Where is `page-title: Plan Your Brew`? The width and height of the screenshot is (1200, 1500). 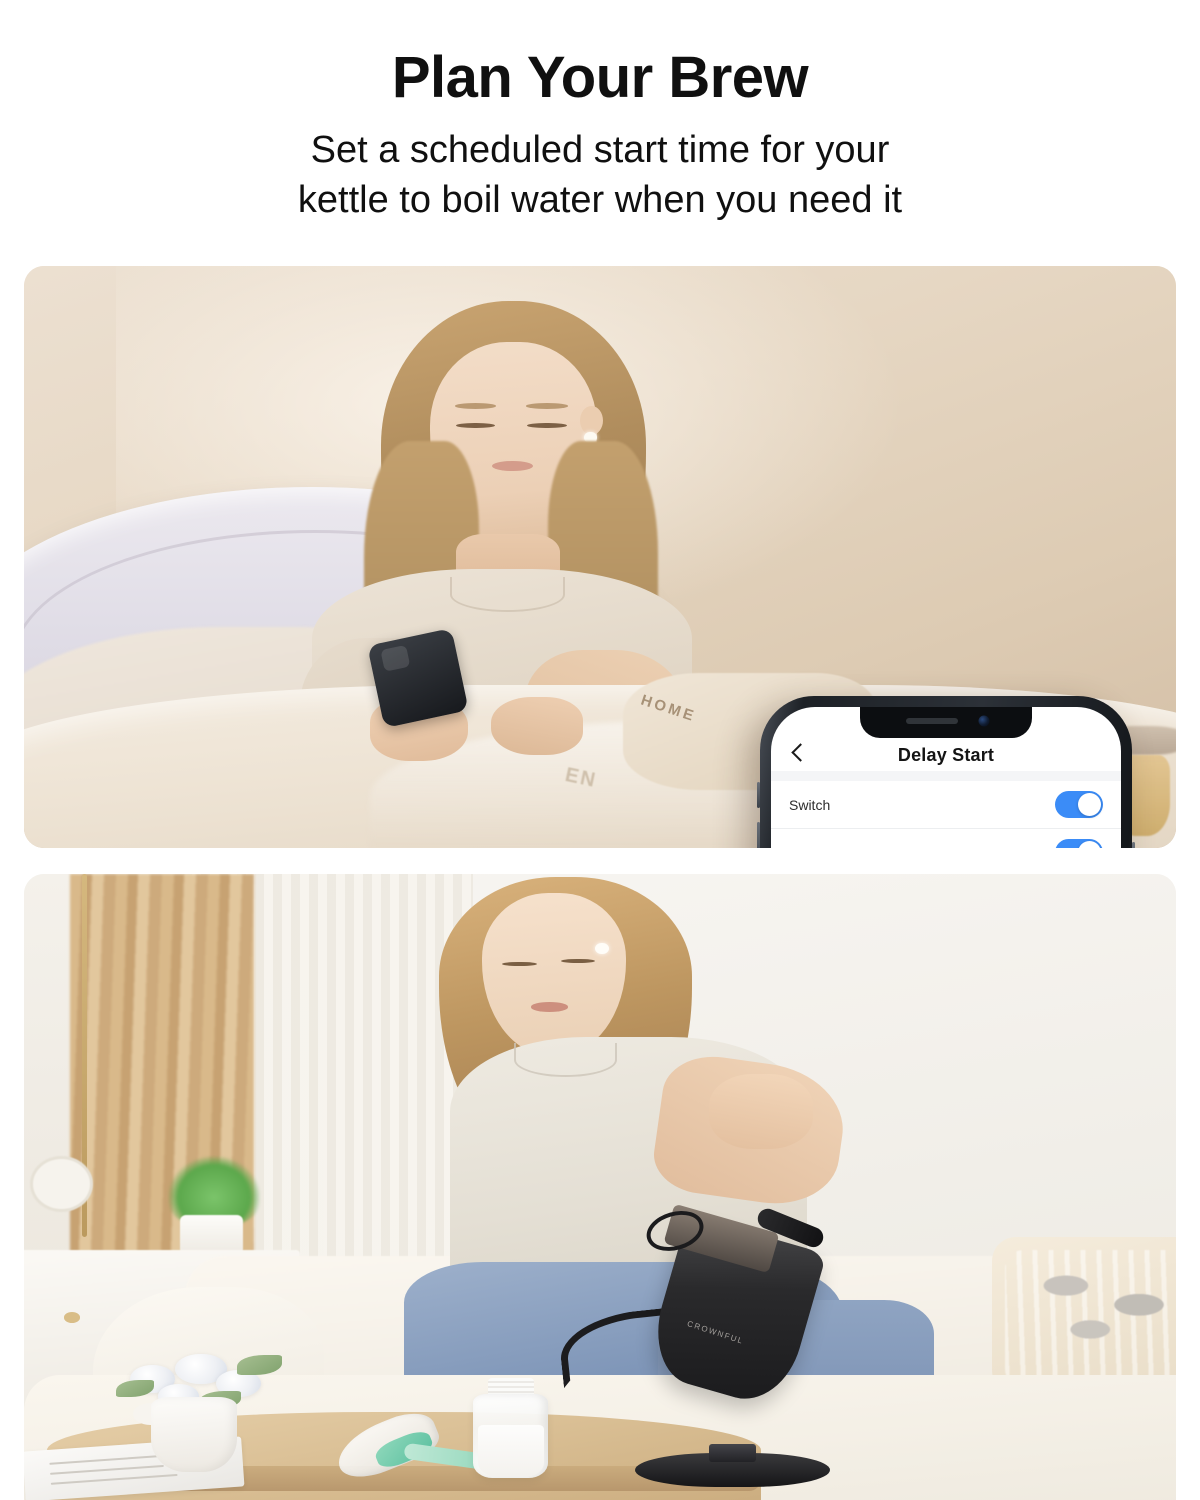
page-title: Plan Your Brew is located at coordinates (600, 77).